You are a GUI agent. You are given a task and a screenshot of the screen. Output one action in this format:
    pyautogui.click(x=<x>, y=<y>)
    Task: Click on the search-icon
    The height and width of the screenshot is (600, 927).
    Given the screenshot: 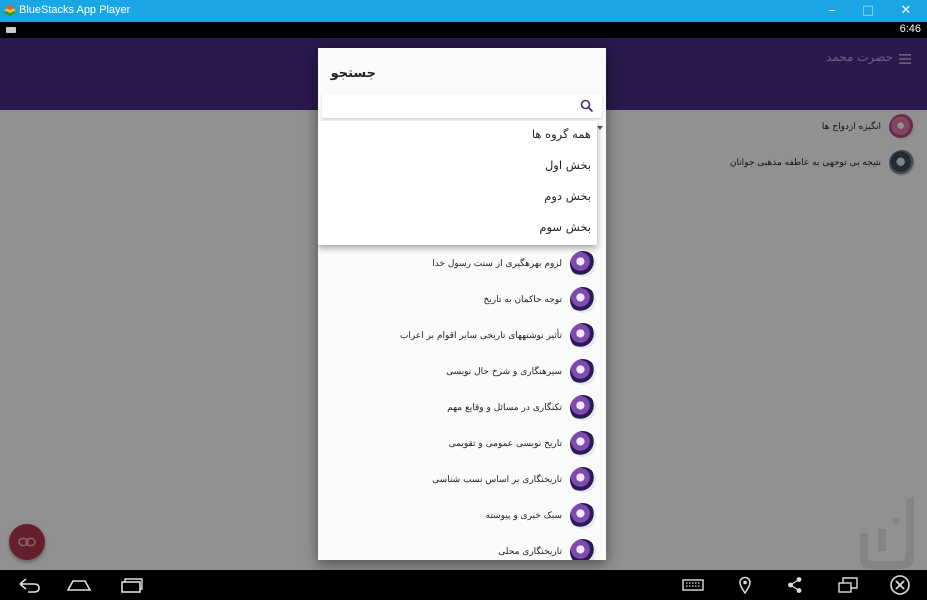 What is the action you would take?
    pyautogui.click(x=587, y=106)
    